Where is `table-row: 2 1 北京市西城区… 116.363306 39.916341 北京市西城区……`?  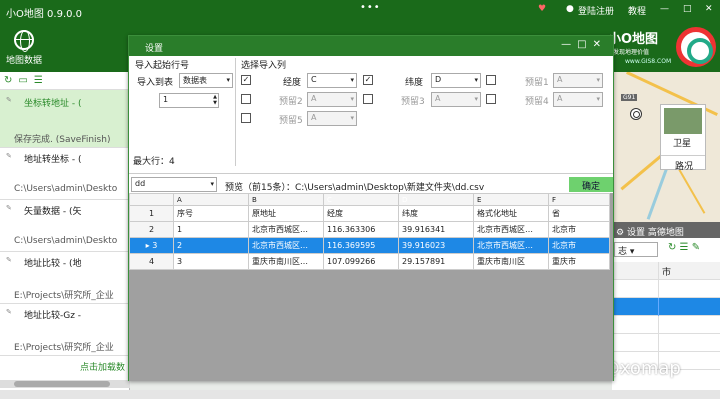 table-row: 2 1 北京市西城区… 116.363306 39.916341 北京市西城区…… is located at coordinates (369, 229).